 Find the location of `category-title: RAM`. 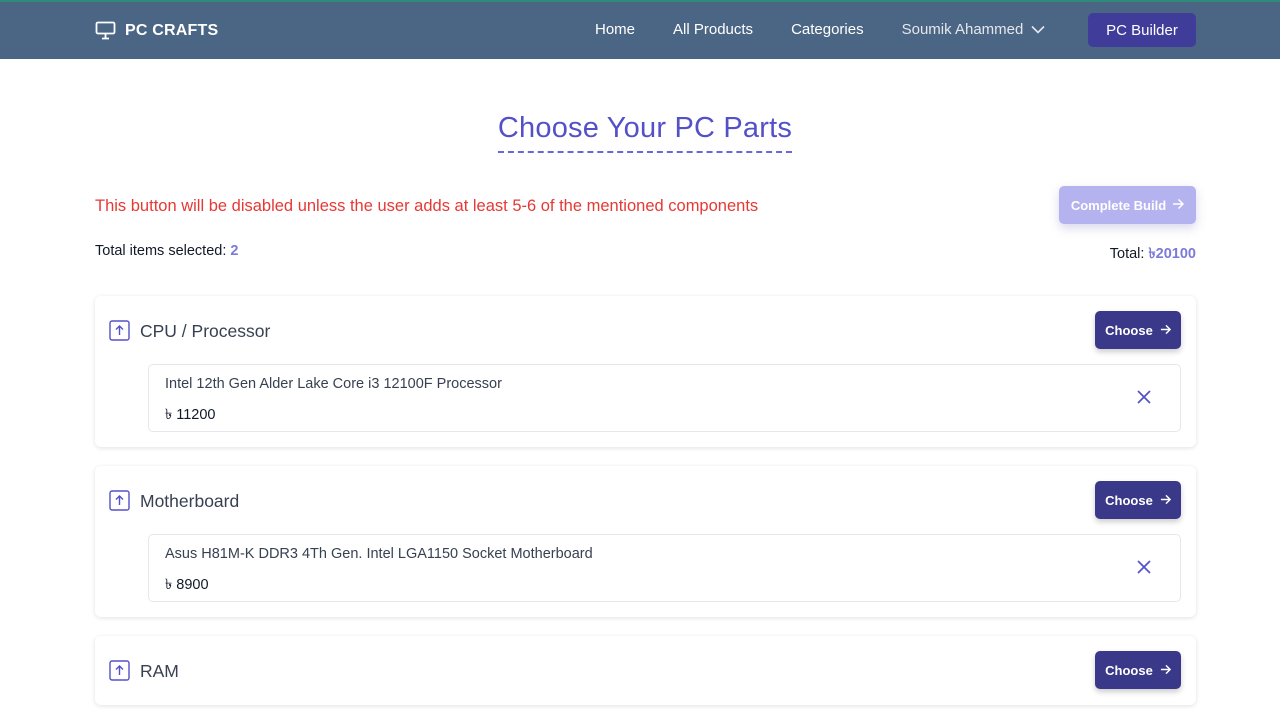

category-title: RAM is located at coordinates (159, 671).